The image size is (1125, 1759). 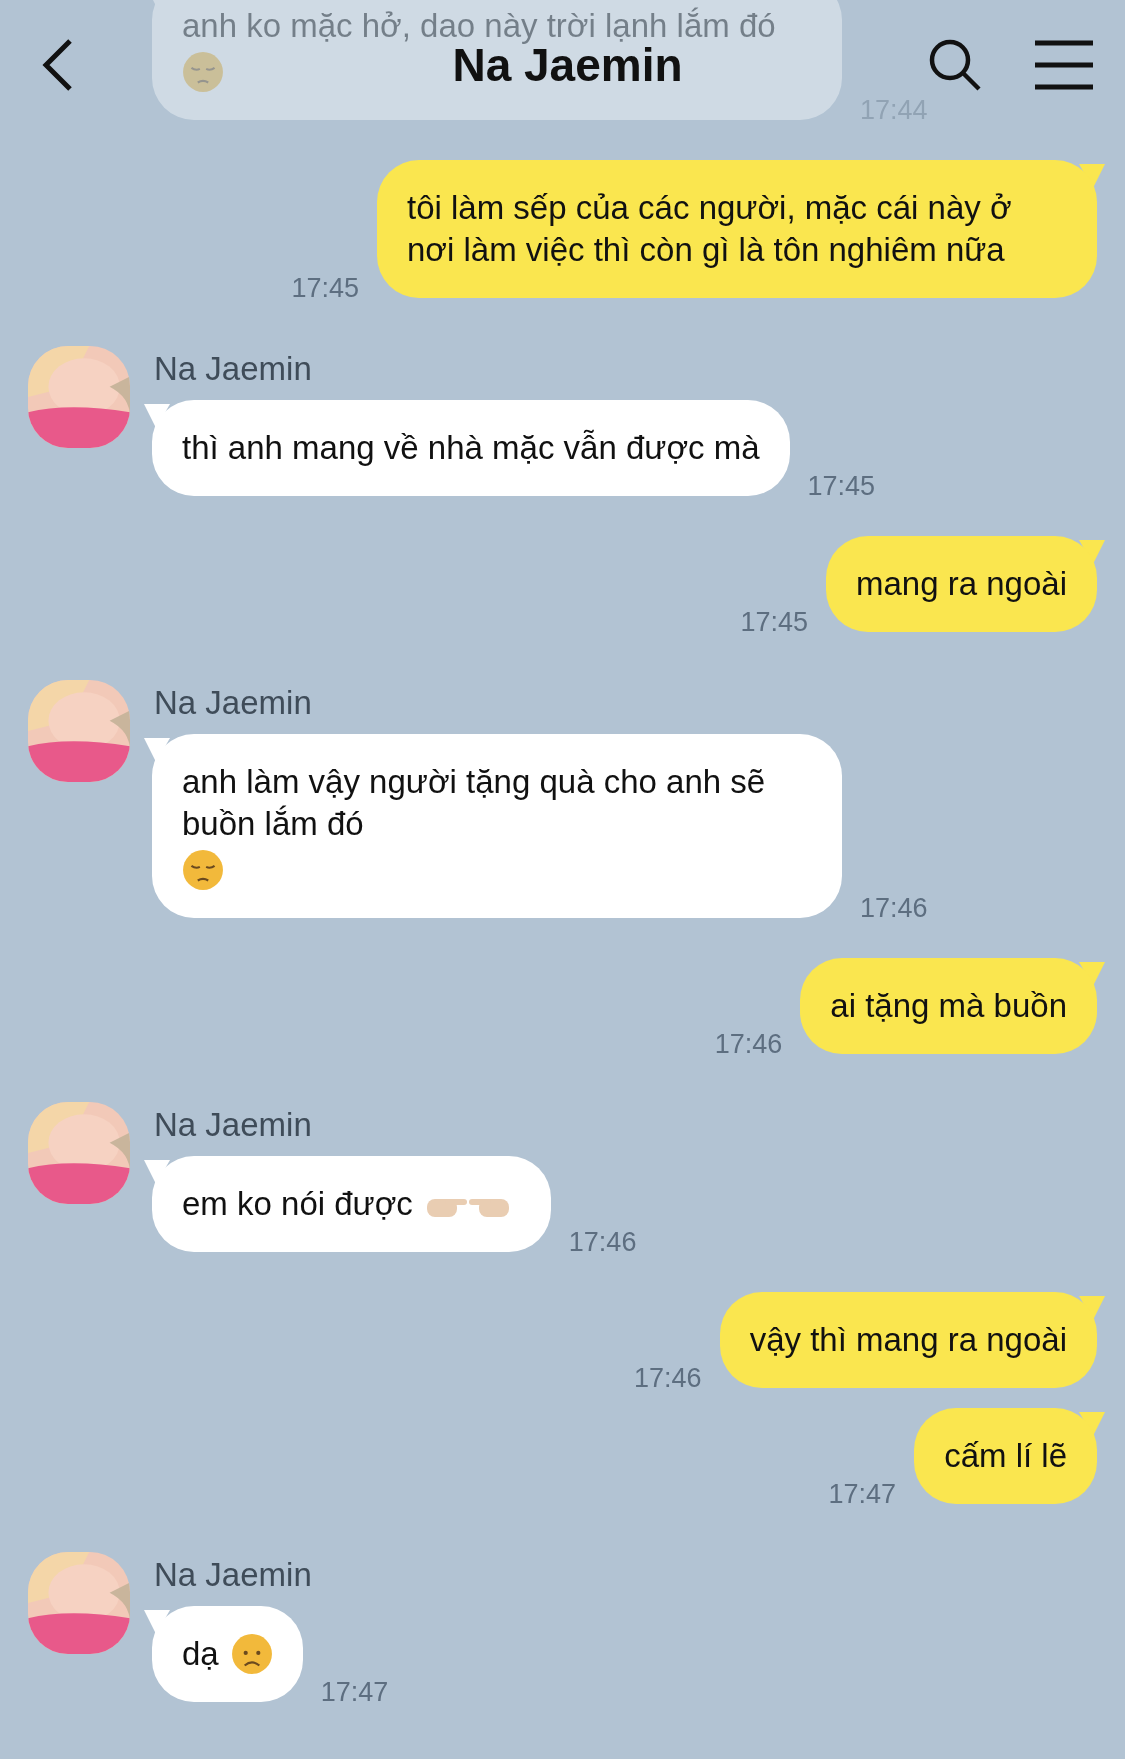 What do you see at coordinates (1064, 65) in the screenshot?
I see `menu-icon` at bounding box center [1064, 65].